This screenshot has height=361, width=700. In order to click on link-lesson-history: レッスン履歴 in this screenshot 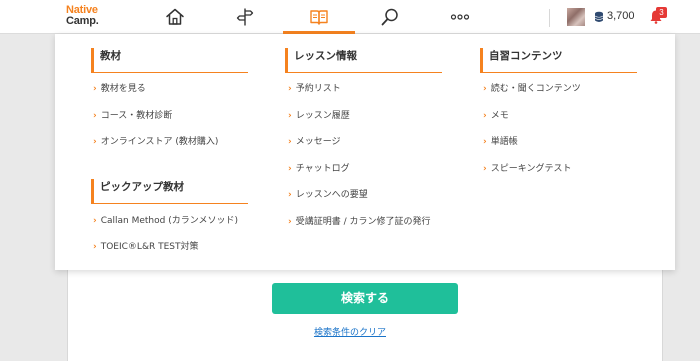, I will do `click(319, 116)`.